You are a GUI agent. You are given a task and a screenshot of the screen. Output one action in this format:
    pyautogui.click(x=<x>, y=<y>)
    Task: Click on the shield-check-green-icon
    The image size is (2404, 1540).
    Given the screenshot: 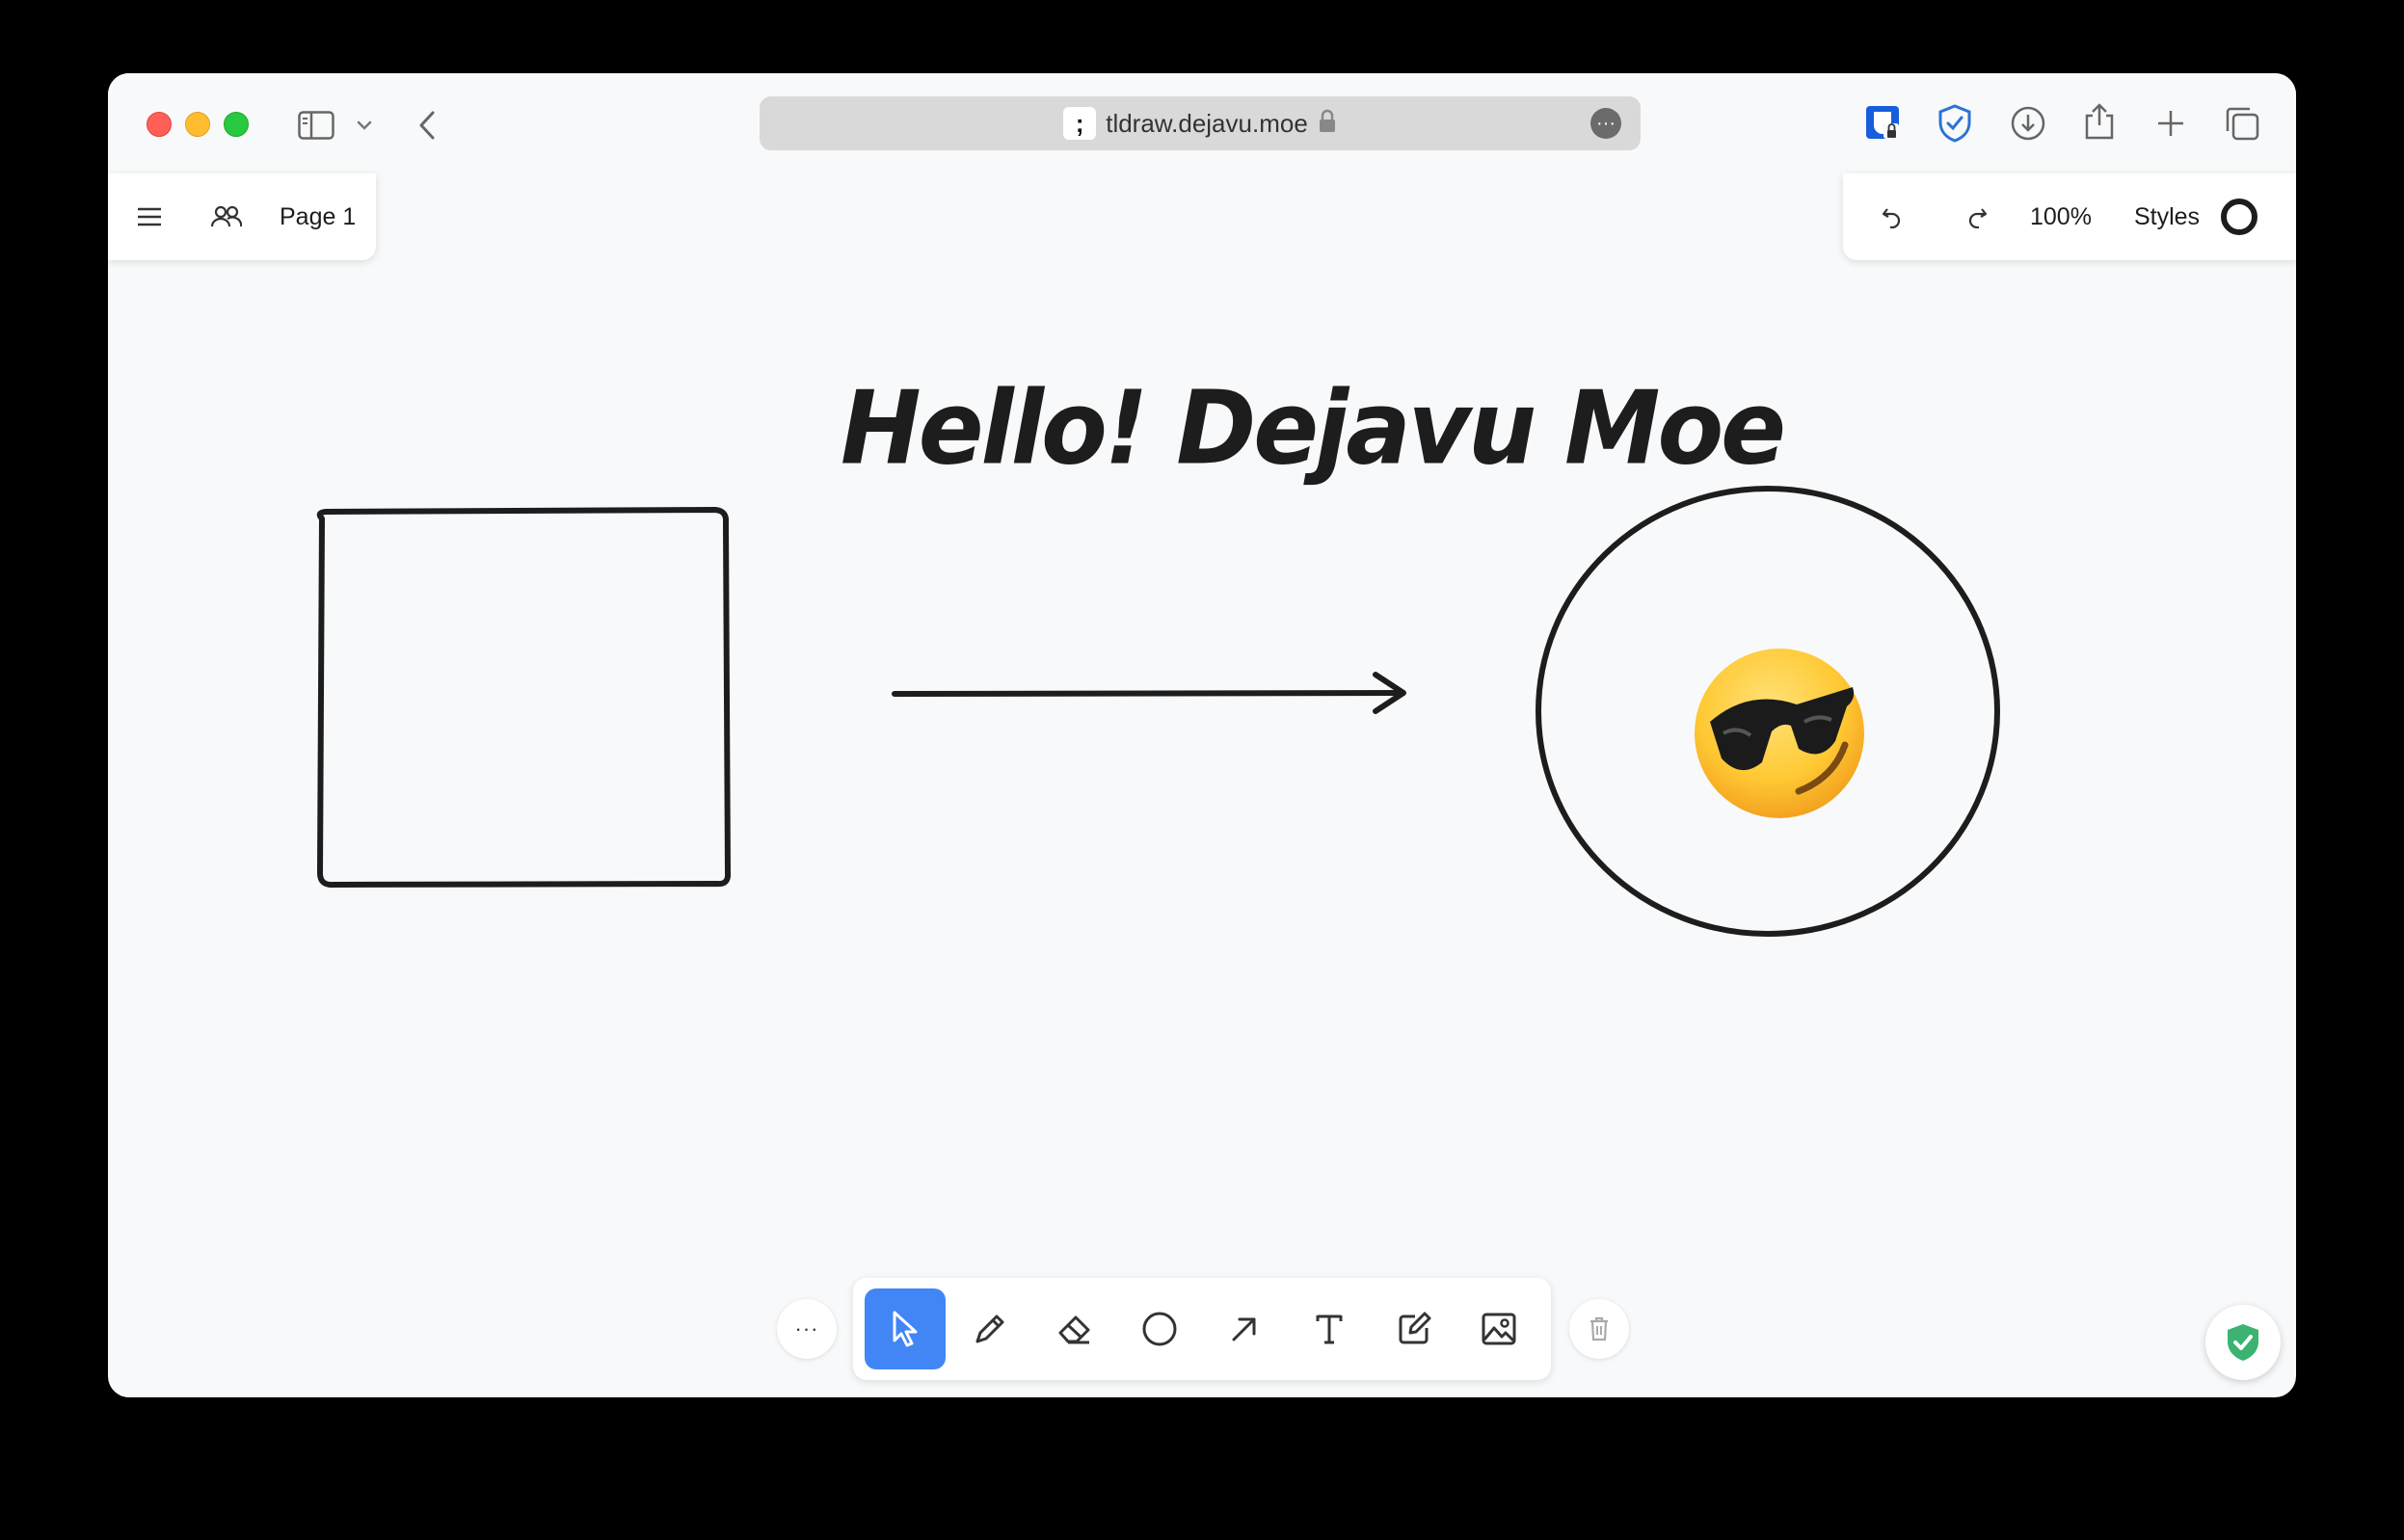 What is the action you would take?
    pyautogui.click(x=2243, y=1342)
    